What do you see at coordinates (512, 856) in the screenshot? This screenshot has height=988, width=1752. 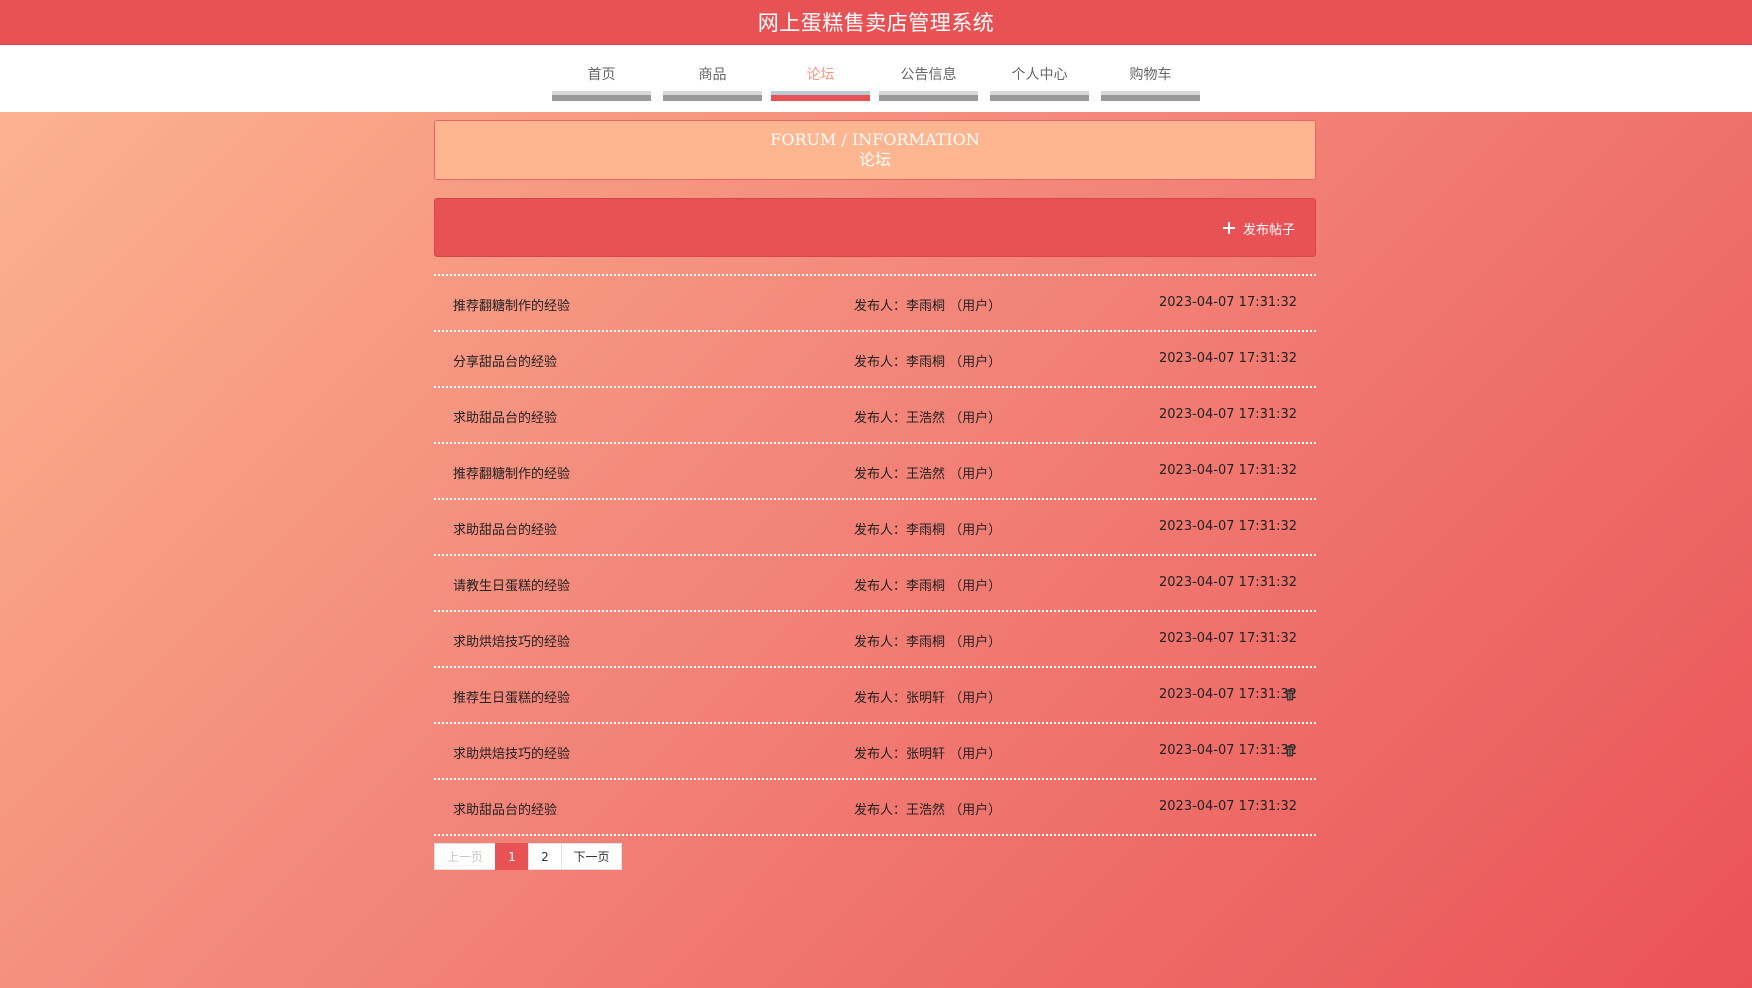 I see `page-1-button: 1` at bounding box center [512, 856].